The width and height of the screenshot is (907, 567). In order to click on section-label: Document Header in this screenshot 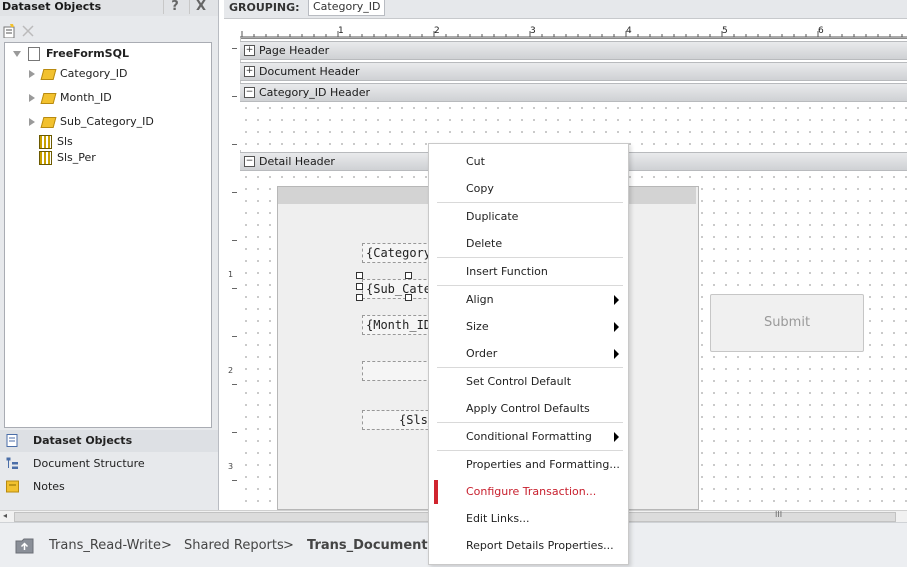, I will do `click(309, 71)`.